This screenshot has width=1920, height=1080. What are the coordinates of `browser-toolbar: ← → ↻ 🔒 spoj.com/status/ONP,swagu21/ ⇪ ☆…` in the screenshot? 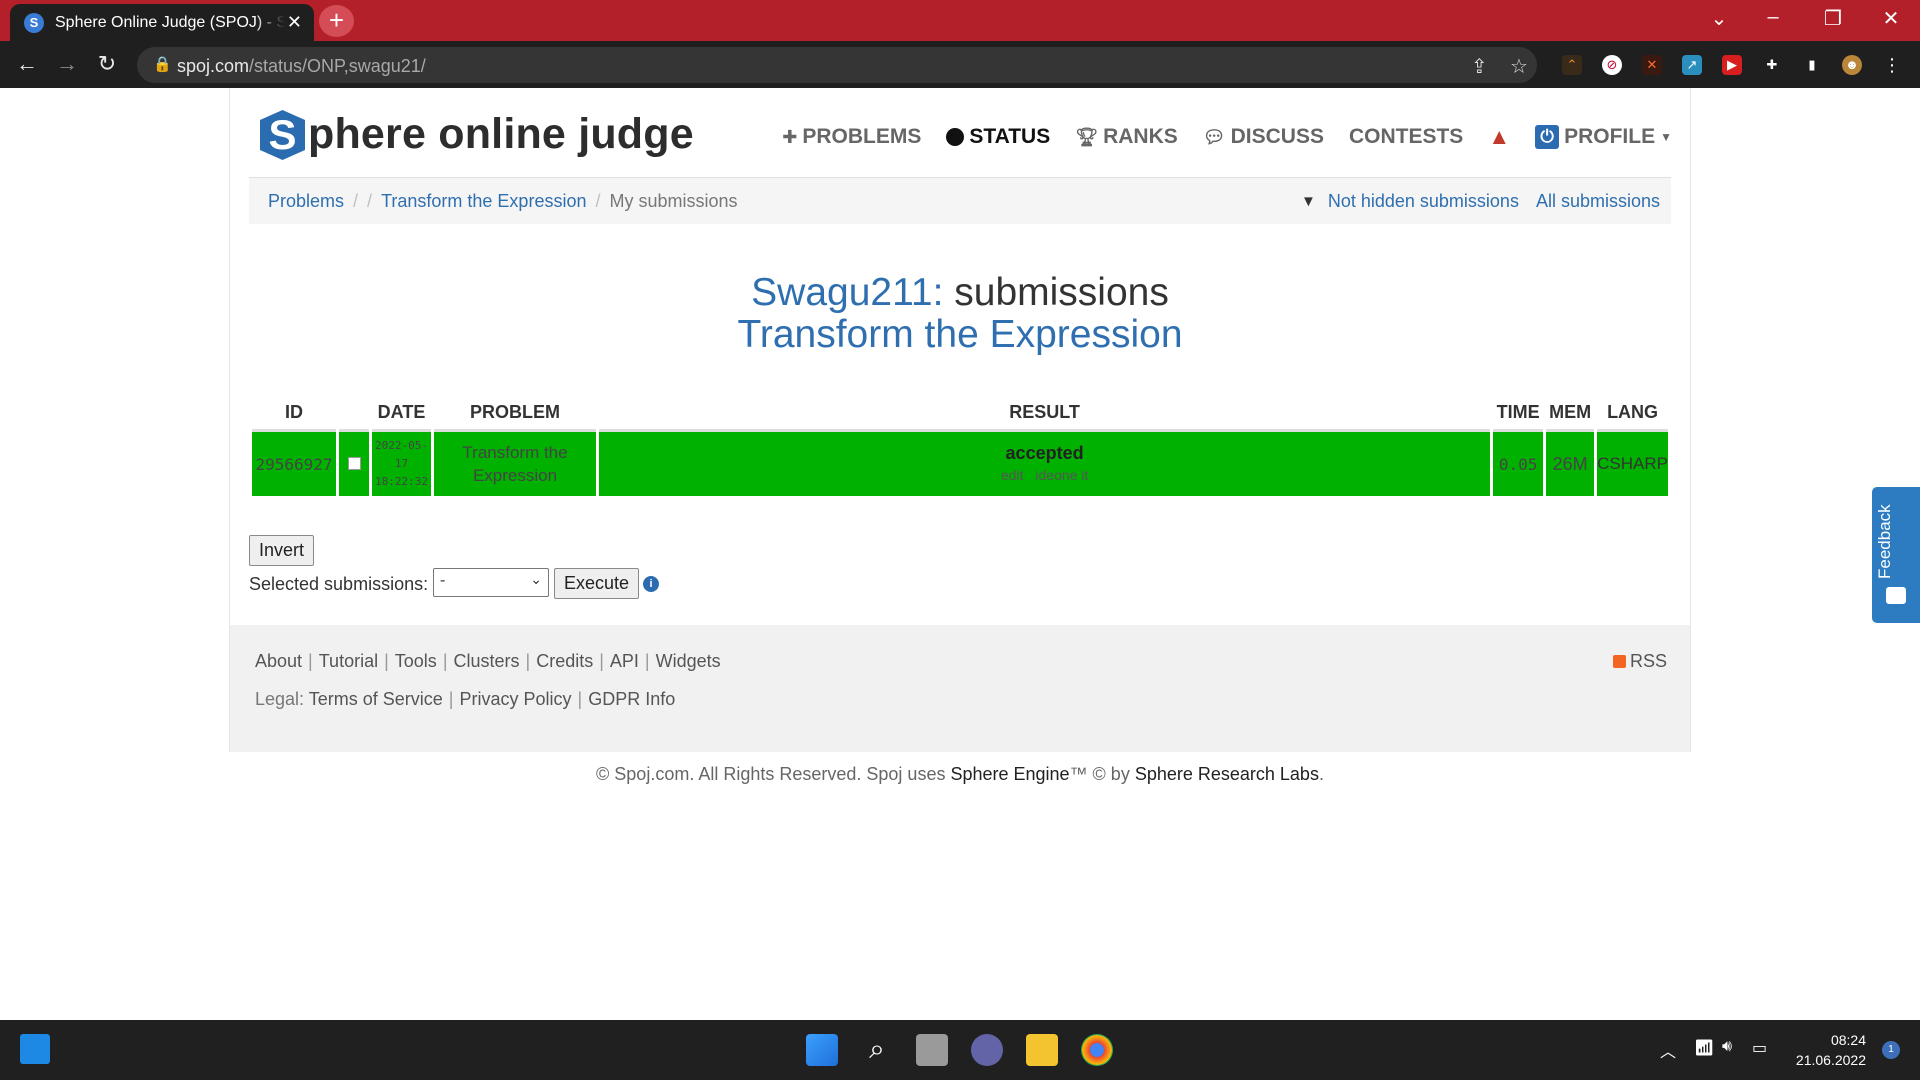 It's located at (960, 64).